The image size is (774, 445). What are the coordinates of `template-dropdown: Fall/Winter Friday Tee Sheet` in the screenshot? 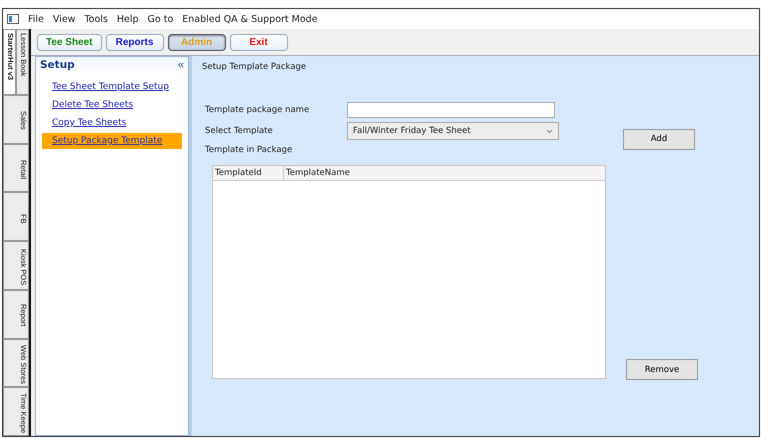 It's located at (453, 131).